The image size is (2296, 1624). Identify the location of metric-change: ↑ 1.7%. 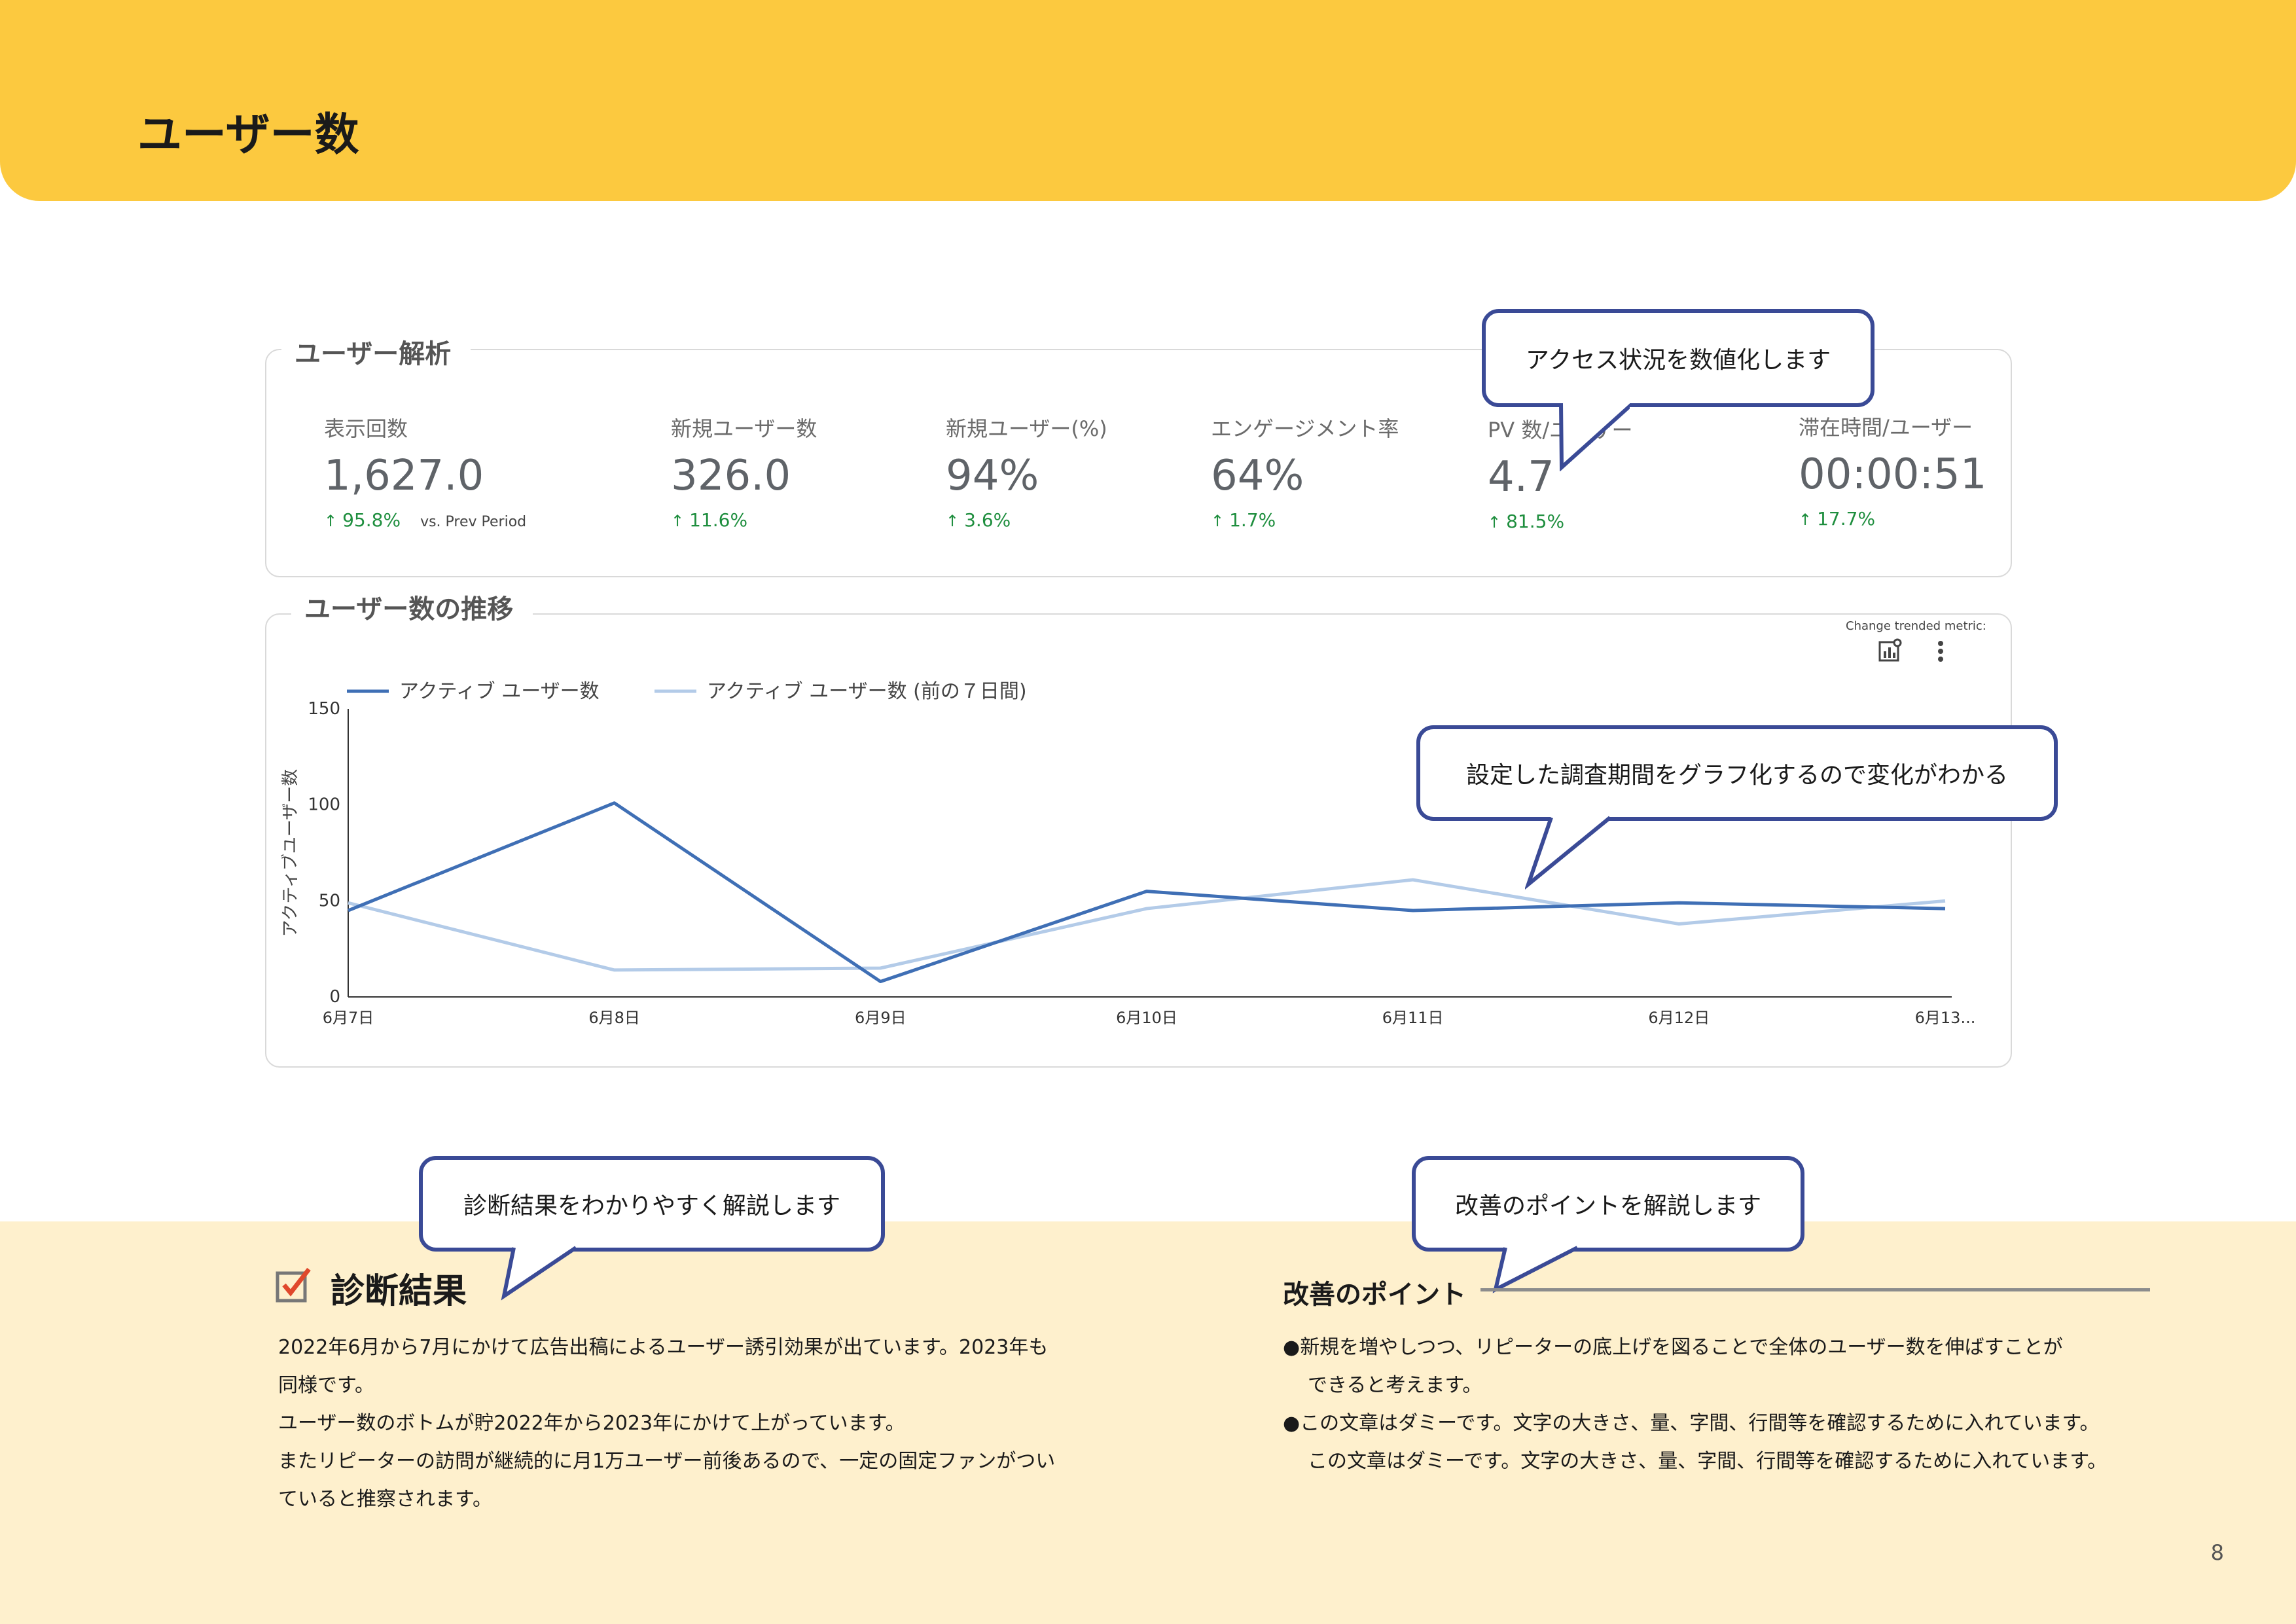
(1243, 520).